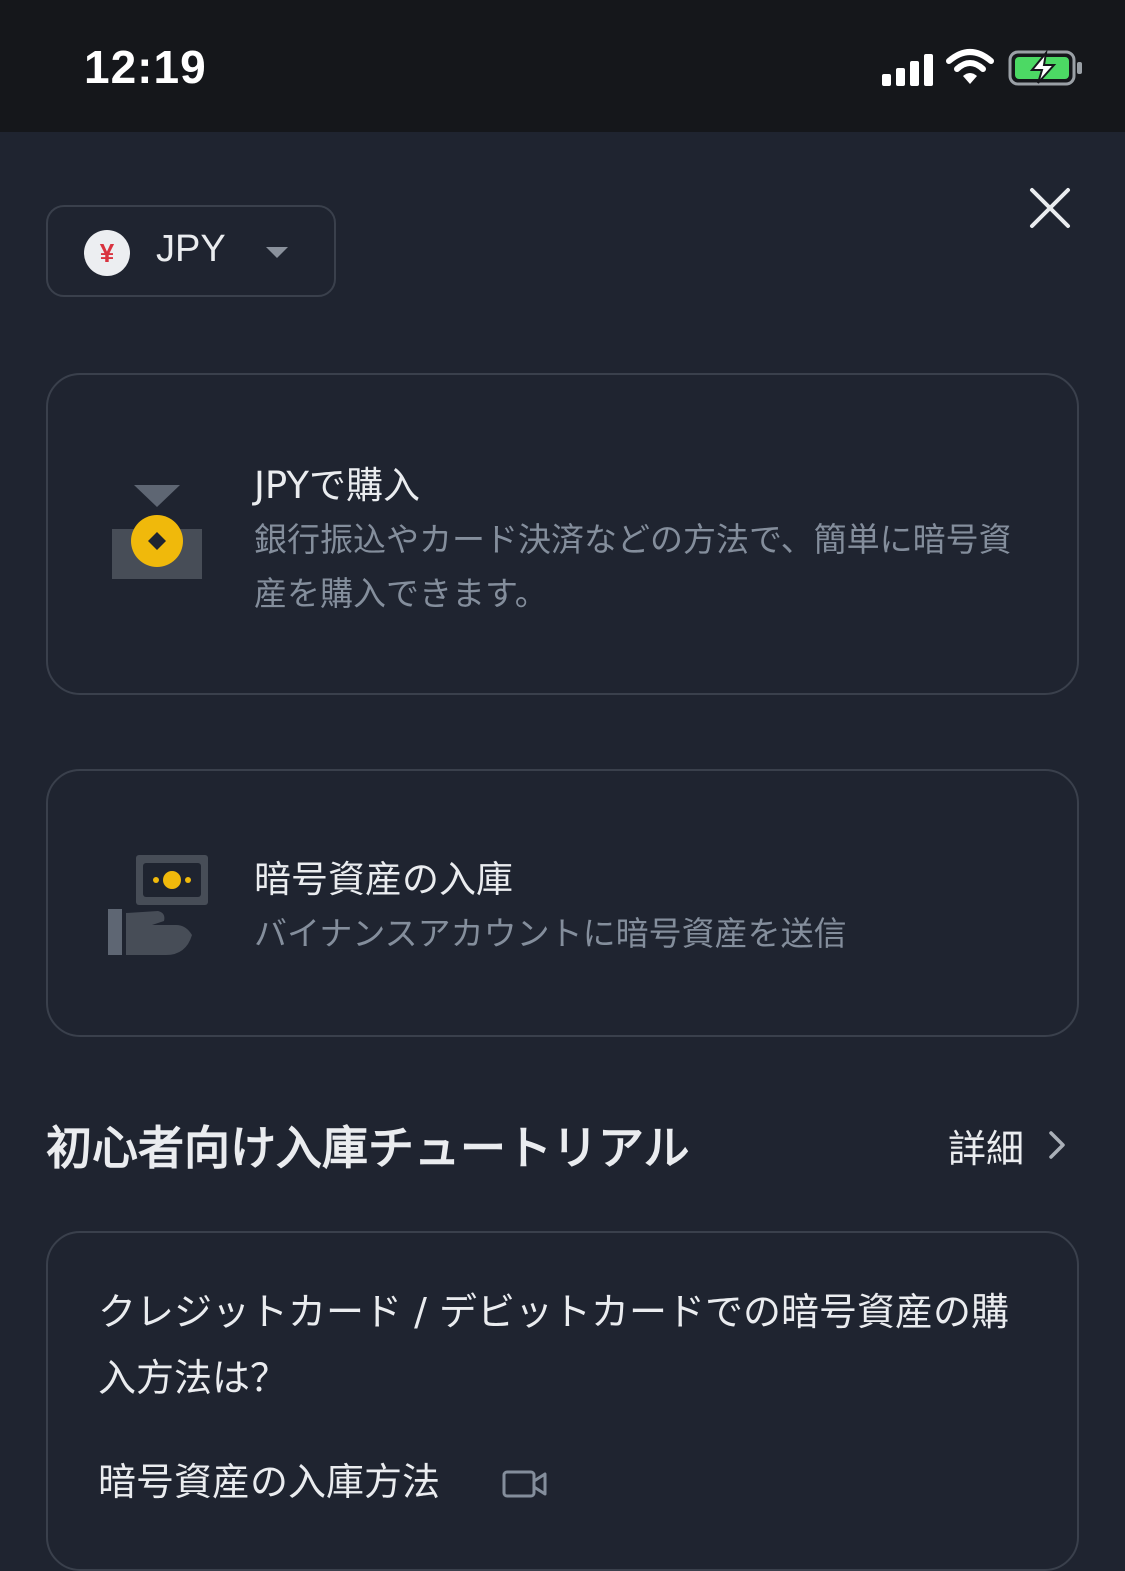 The height and width of the screenshot is (1571, 1125). Describe the element at coordinates (277, 252) in the screenshot. I see `caret-down-icon` at that location.